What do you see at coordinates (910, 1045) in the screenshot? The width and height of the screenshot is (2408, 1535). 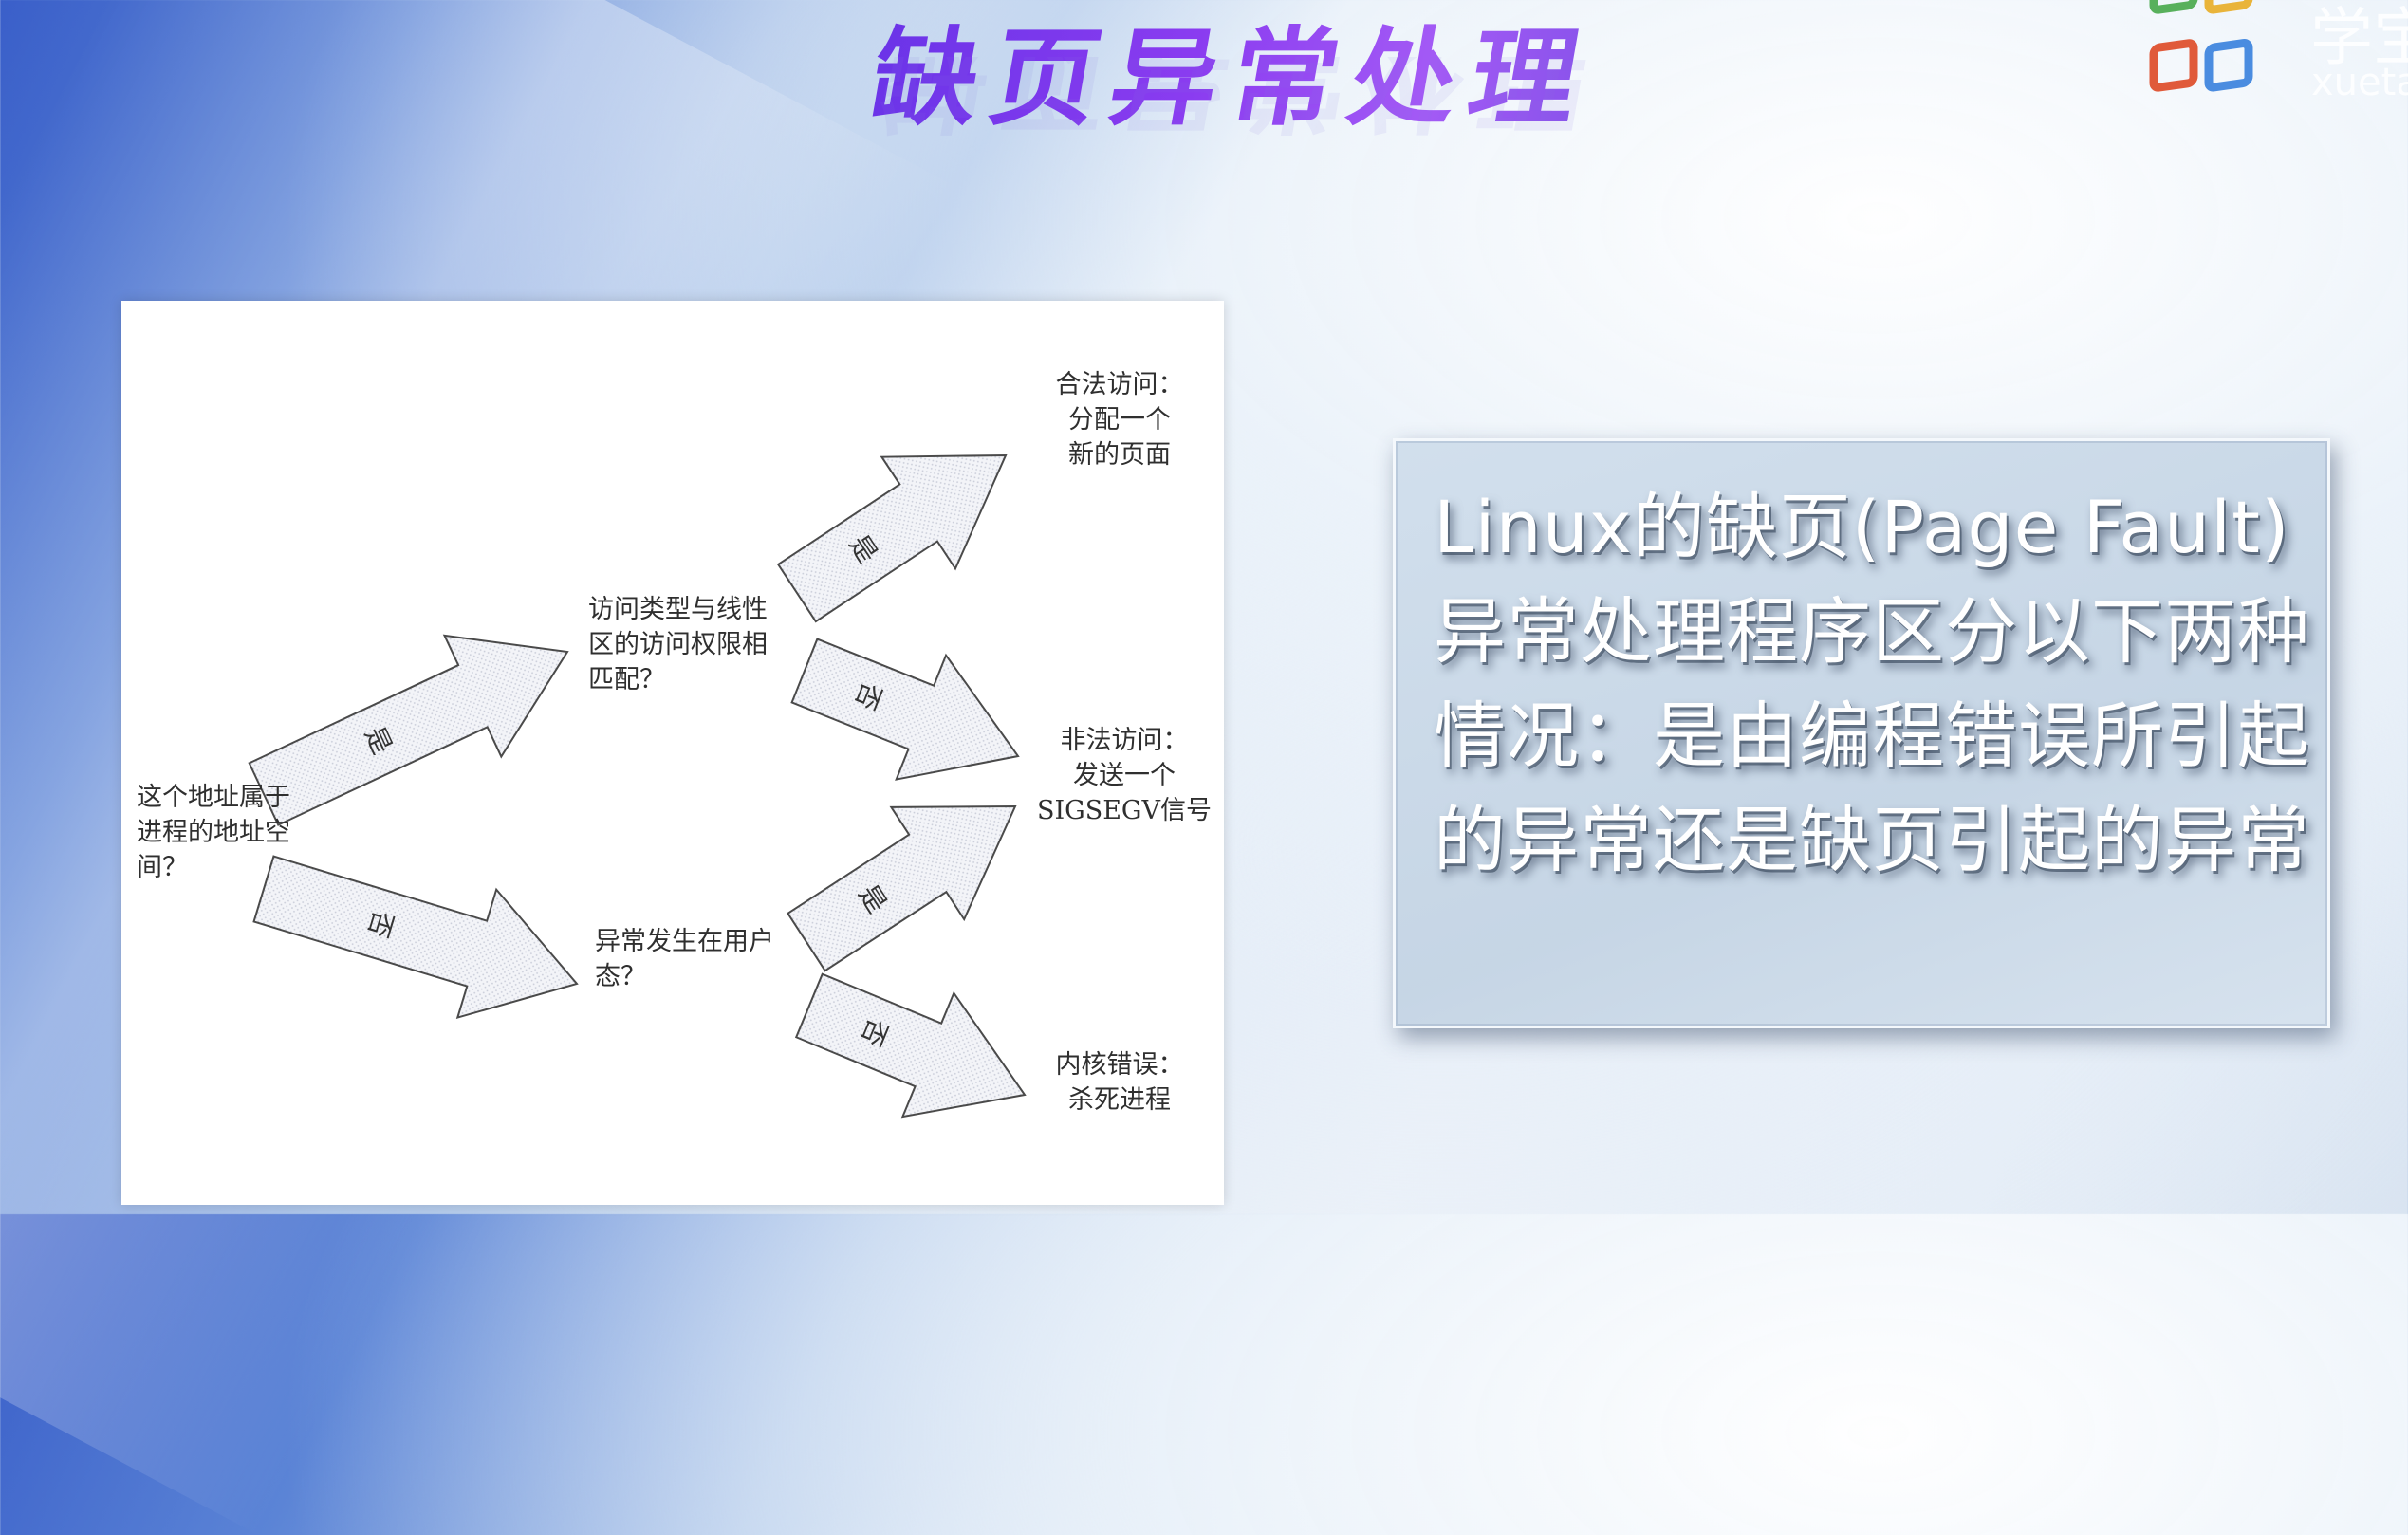 I see `arrow-no-3-icon: 否` at bounding box center [910, 1045].